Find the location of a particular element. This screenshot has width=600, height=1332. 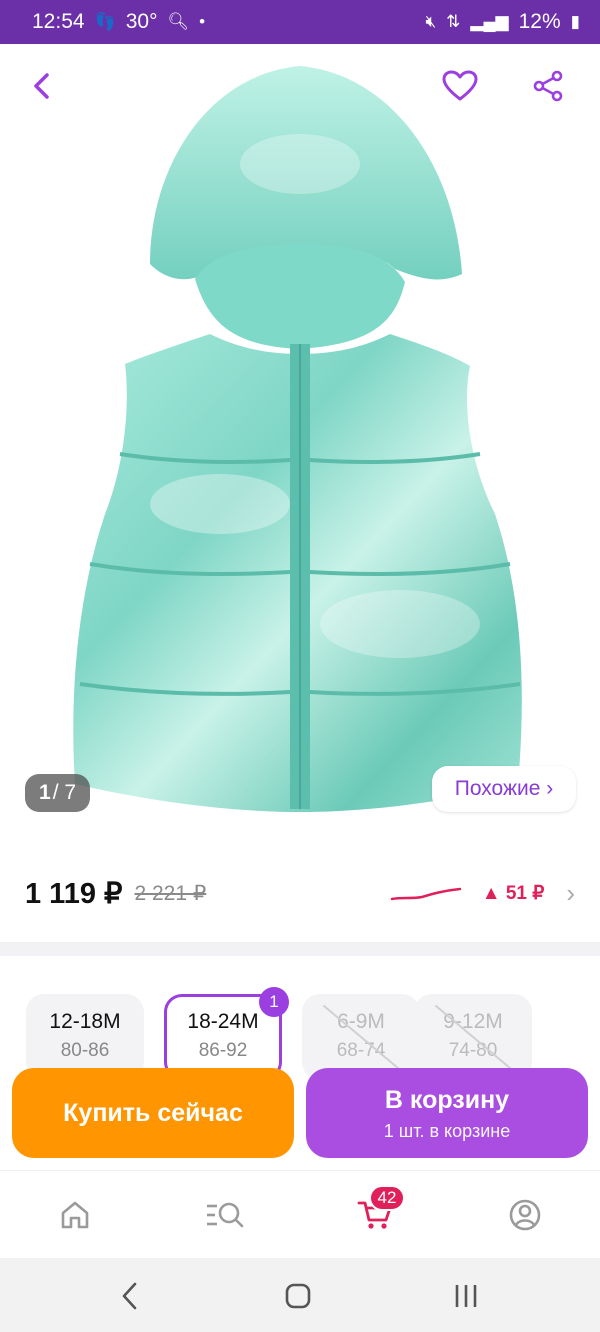

size-height: 86-92 is located at coordinates (223, 1050).